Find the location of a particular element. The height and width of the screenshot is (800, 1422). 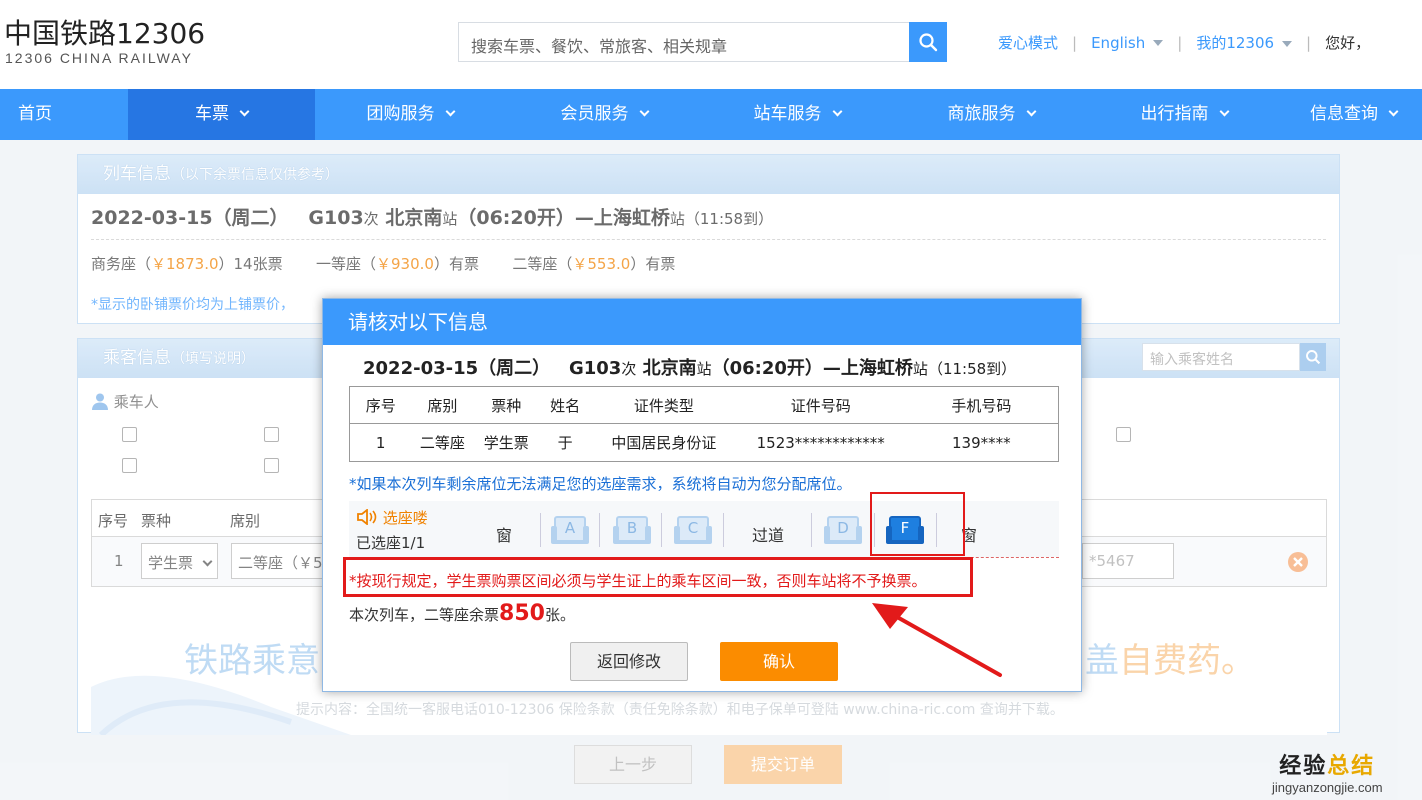

nav-label: 商旅服务 is located at coordinates (981, 114).